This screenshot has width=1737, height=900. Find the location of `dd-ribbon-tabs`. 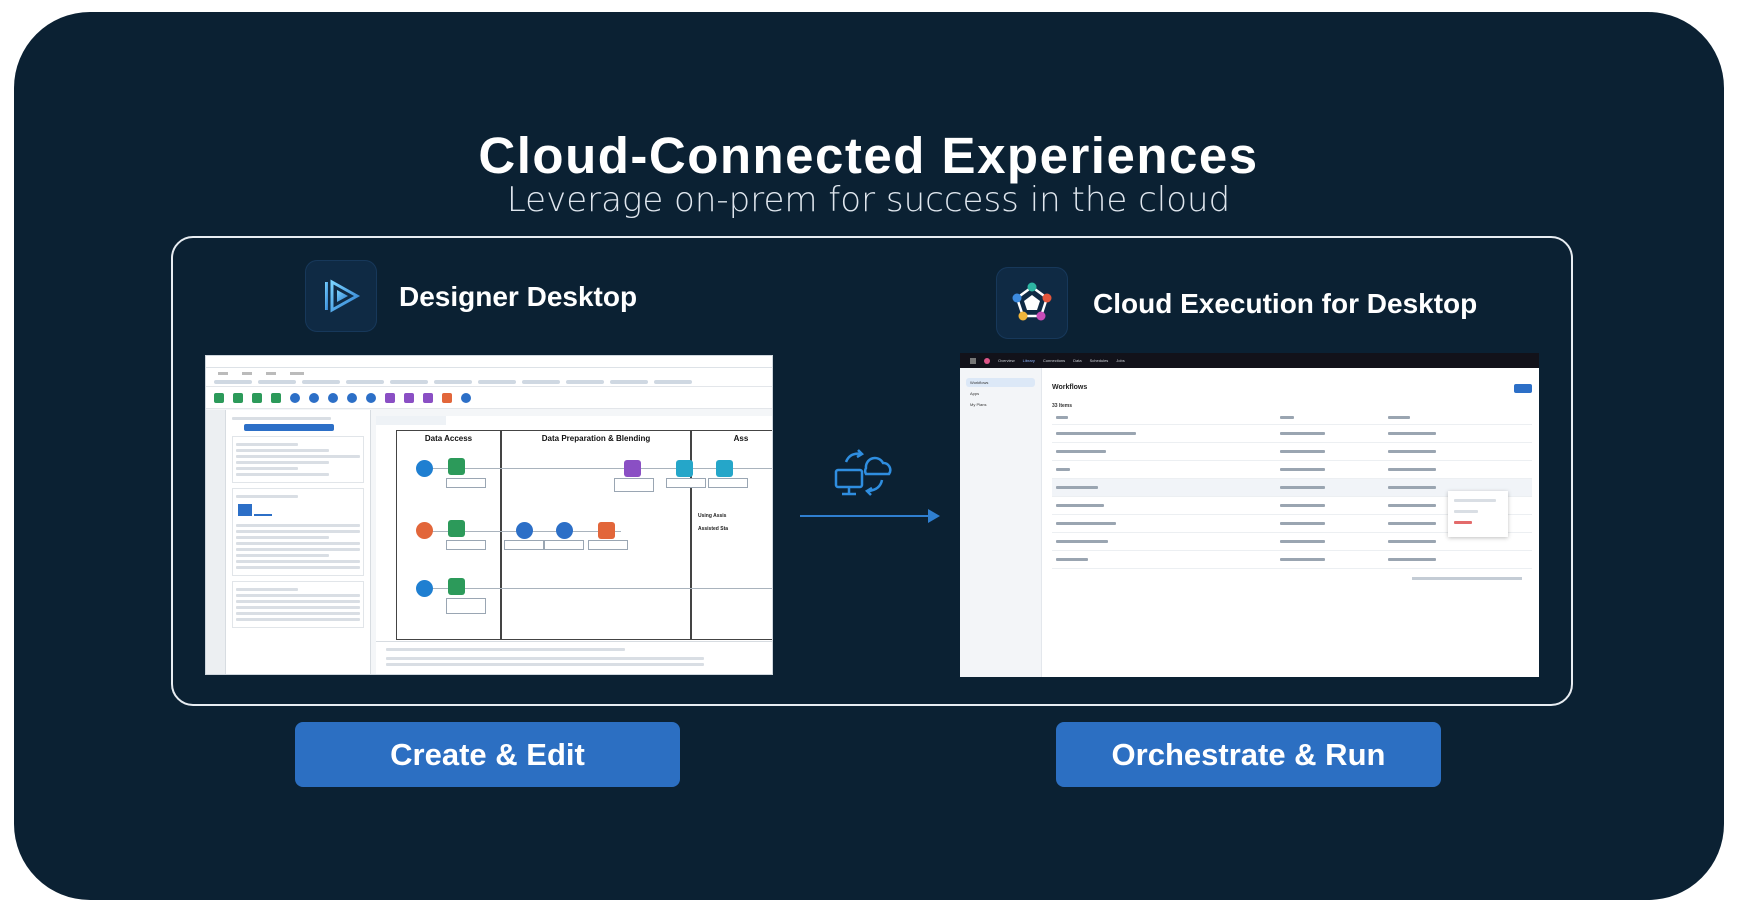

dd-ribbon-tabs is located at coordinates (489, 382).